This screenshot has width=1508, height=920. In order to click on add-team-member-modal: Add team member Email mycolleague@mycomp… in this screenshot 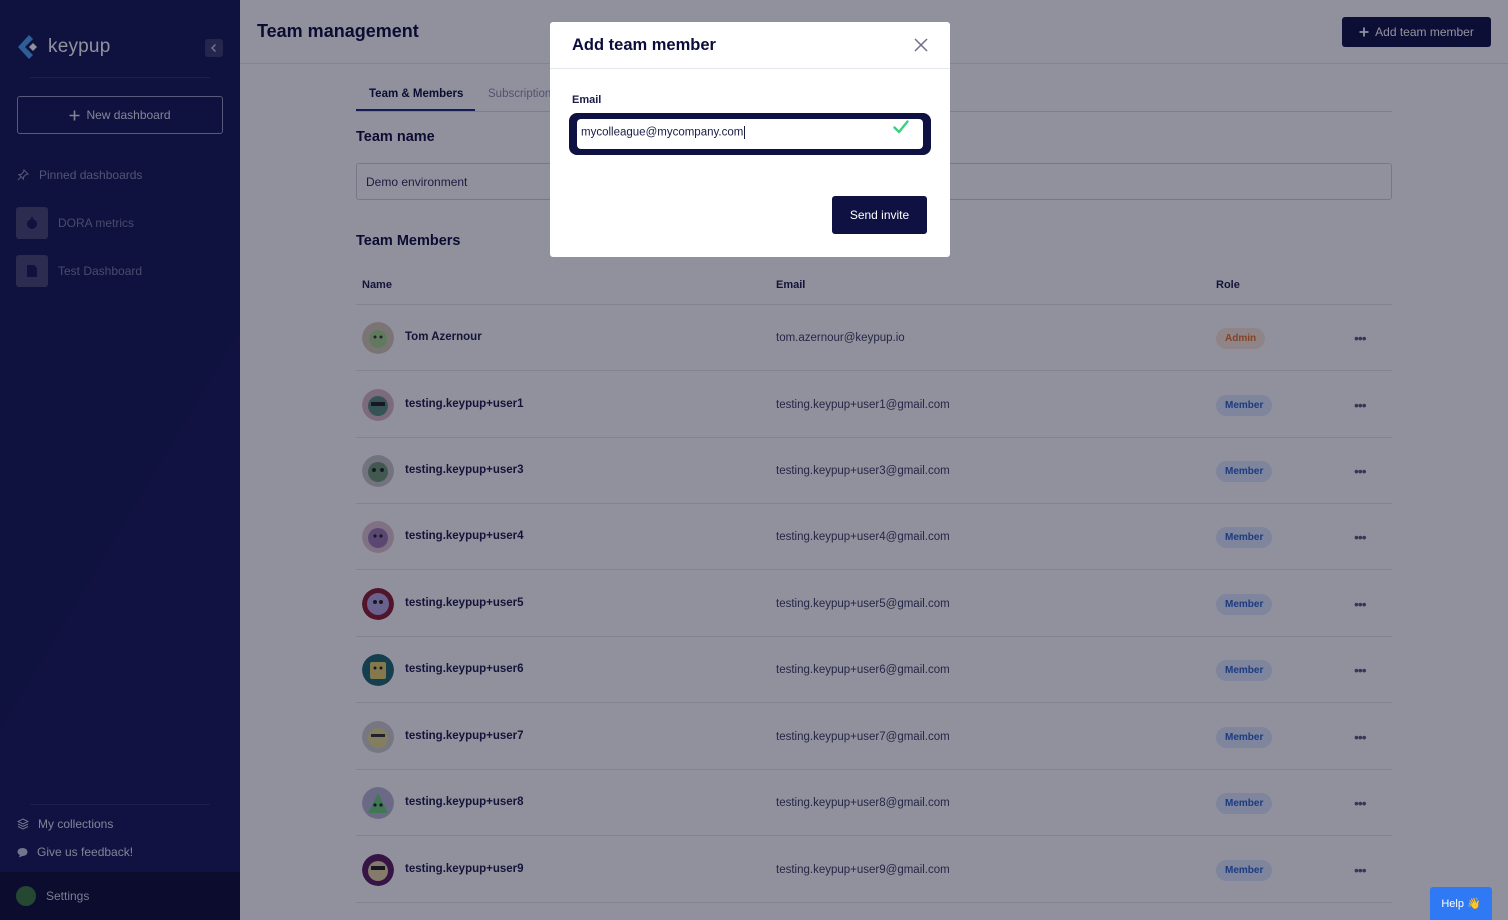, I will do `click(750, 139)`.